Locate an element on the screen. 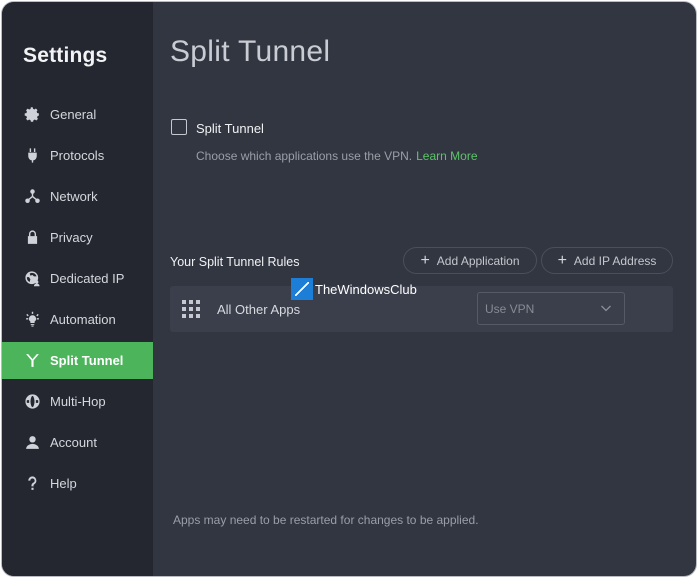  gear-icon is located at coordinates (32, 115).